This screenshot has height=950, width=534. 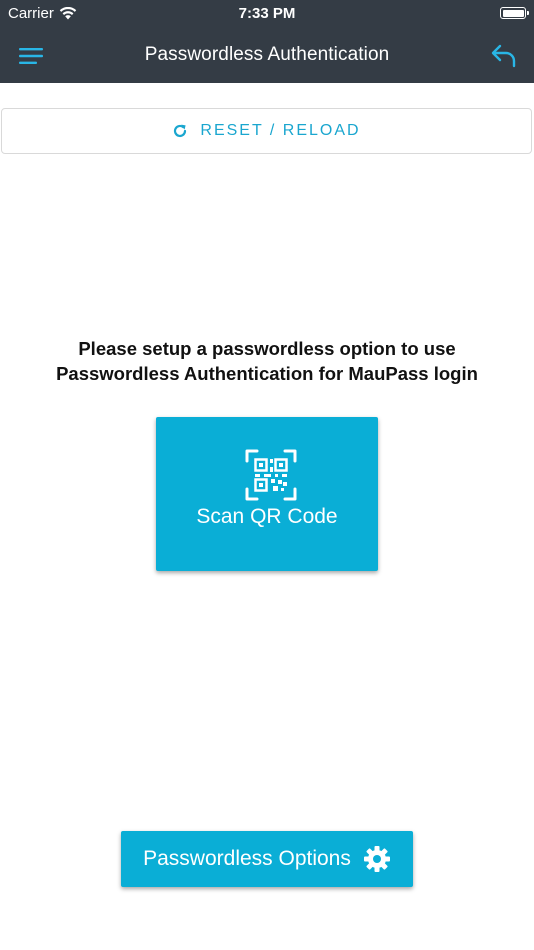 What do you see at coordinates (271, 475) in the screenshot?
I see `qr-scan-icon` at bounding box center [271, 475].